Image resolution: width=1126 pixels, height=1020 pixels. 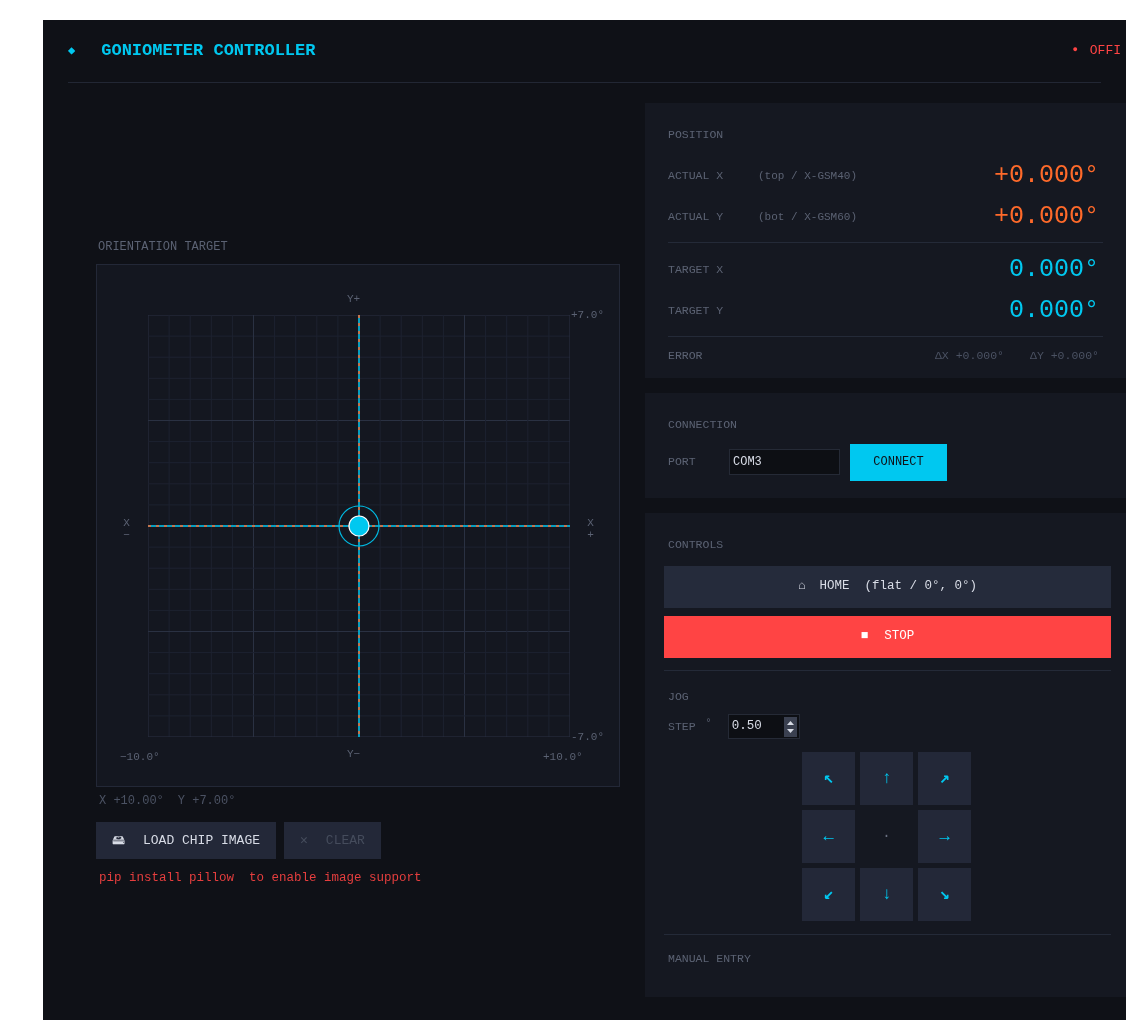 What do you see at coordinates (696, 544) in the screenshot?
I see `section-title: CONTROLS` at bounding box center [696, 544].